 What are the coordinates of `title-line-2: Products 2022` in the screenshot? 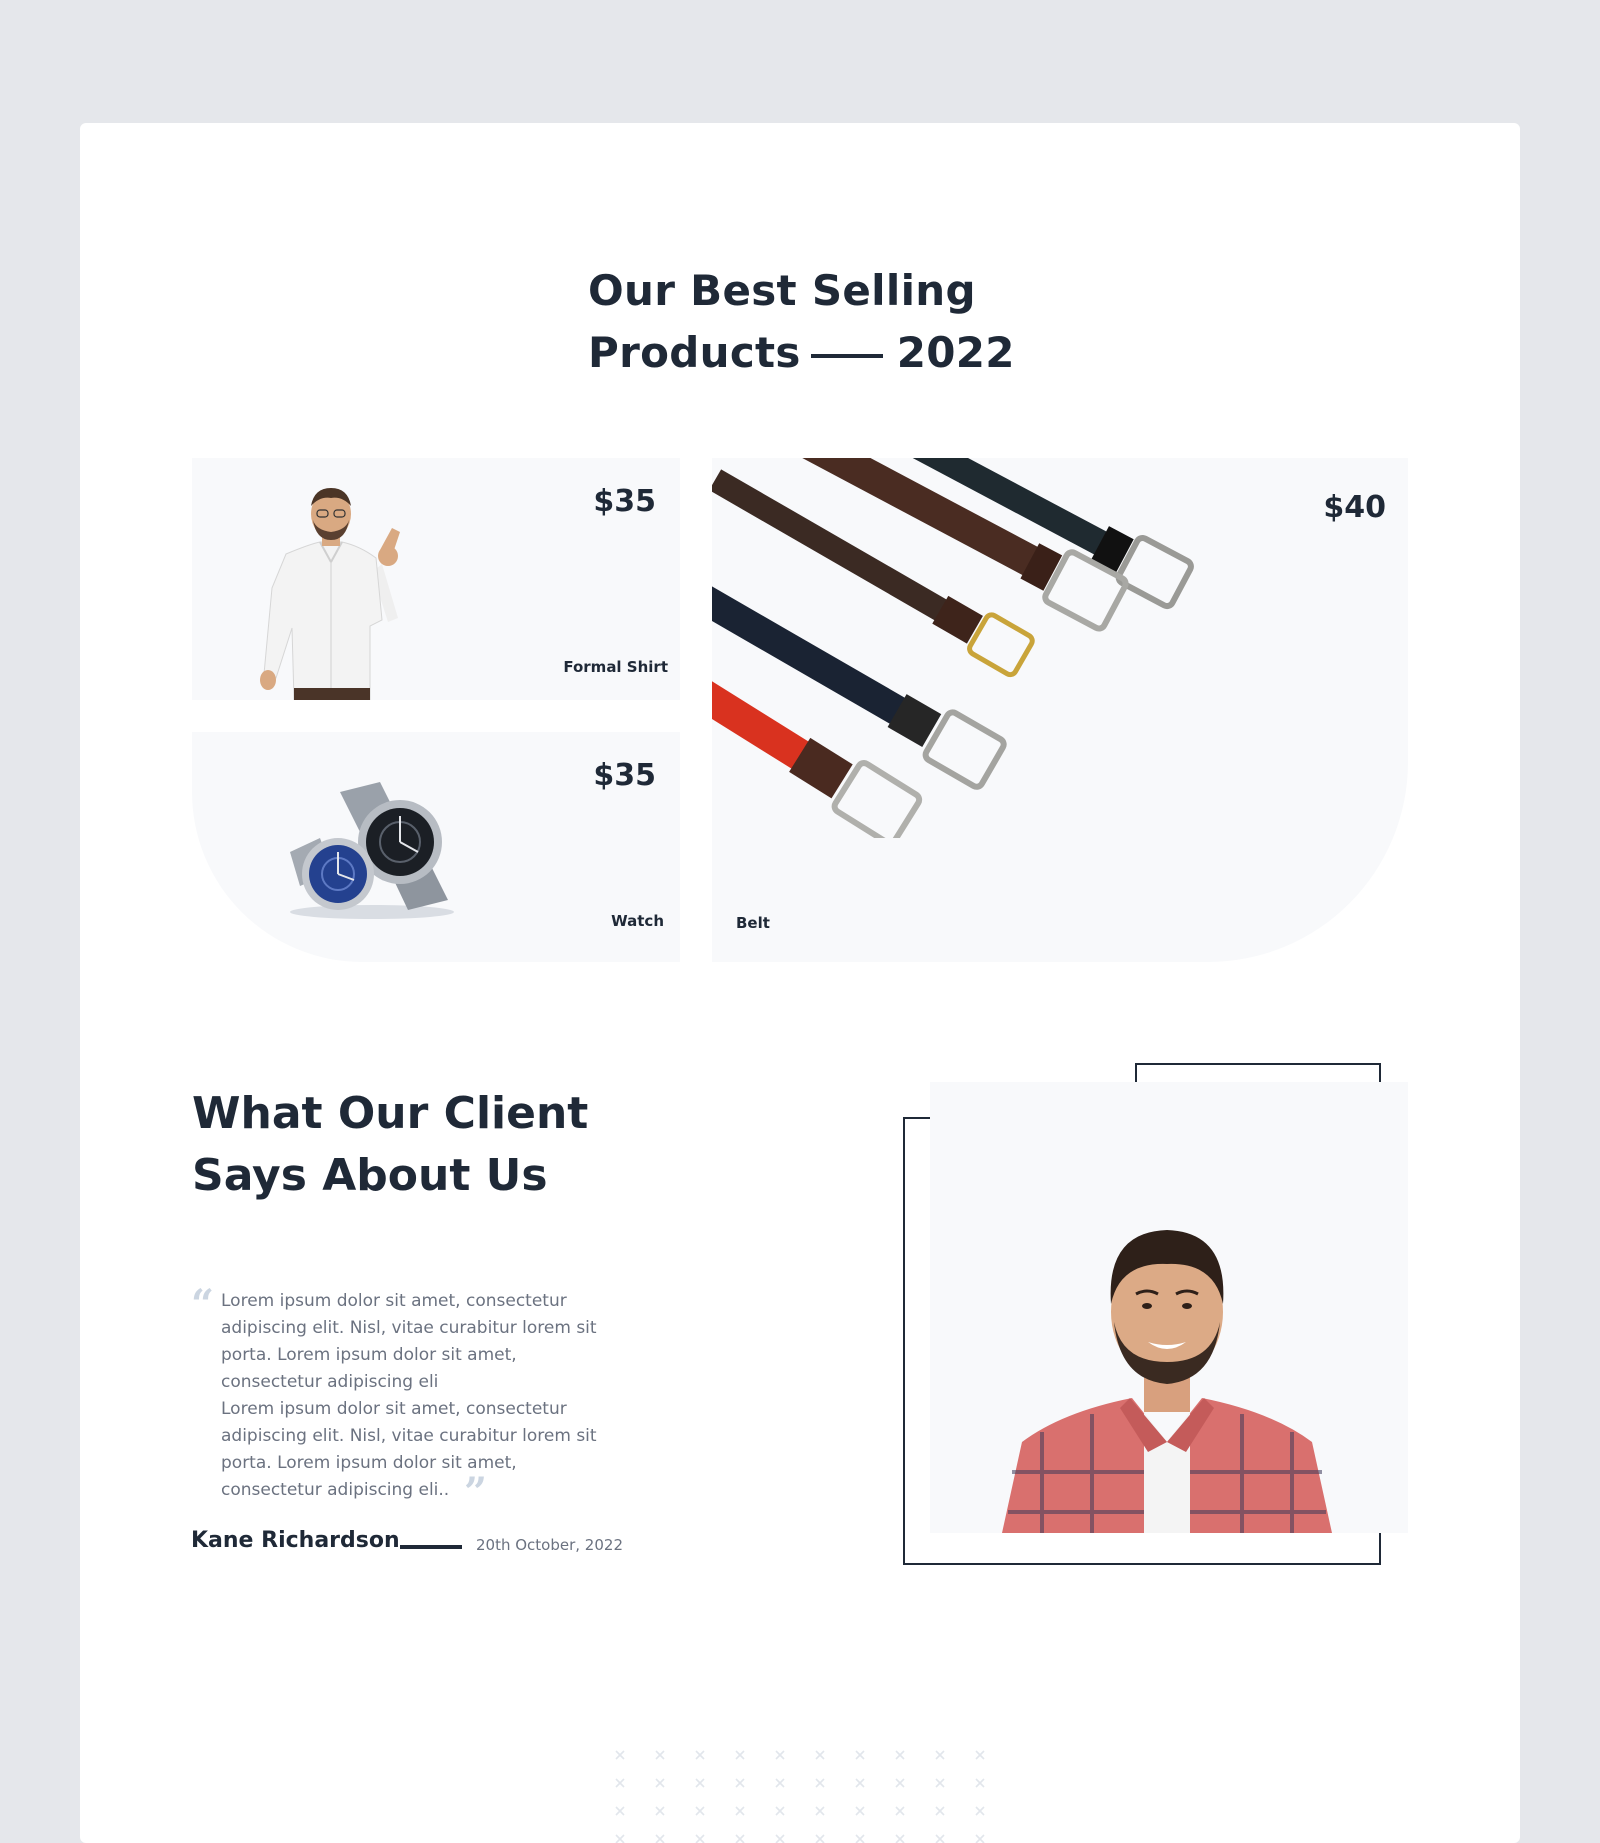 It's located at (848, 353).